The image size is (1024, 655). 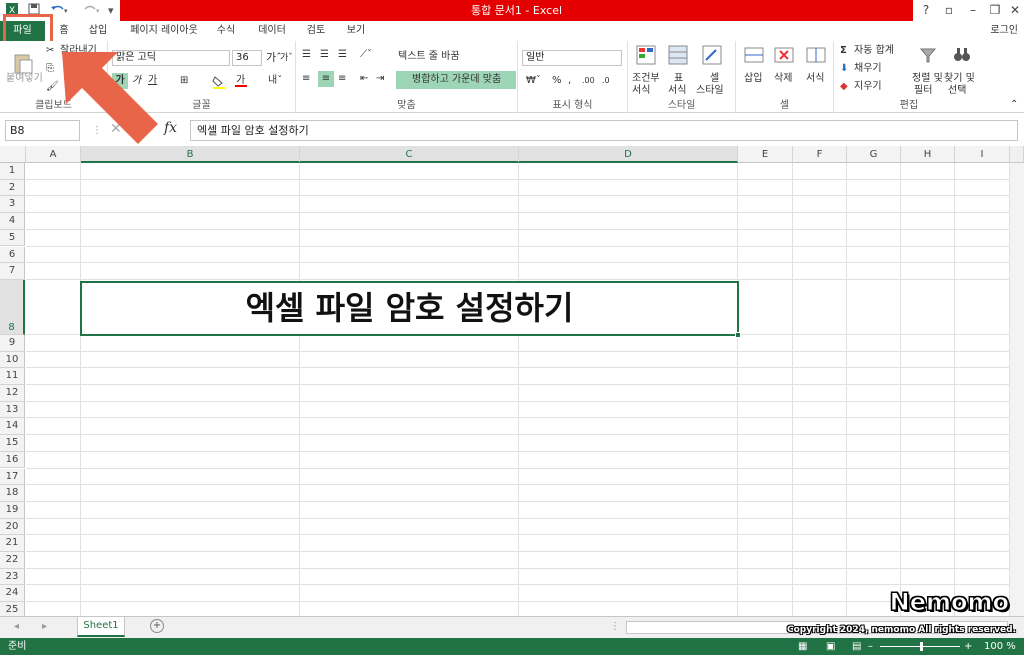 I want to click on align-middle-icon: ☰, so click(x=324, y=55).